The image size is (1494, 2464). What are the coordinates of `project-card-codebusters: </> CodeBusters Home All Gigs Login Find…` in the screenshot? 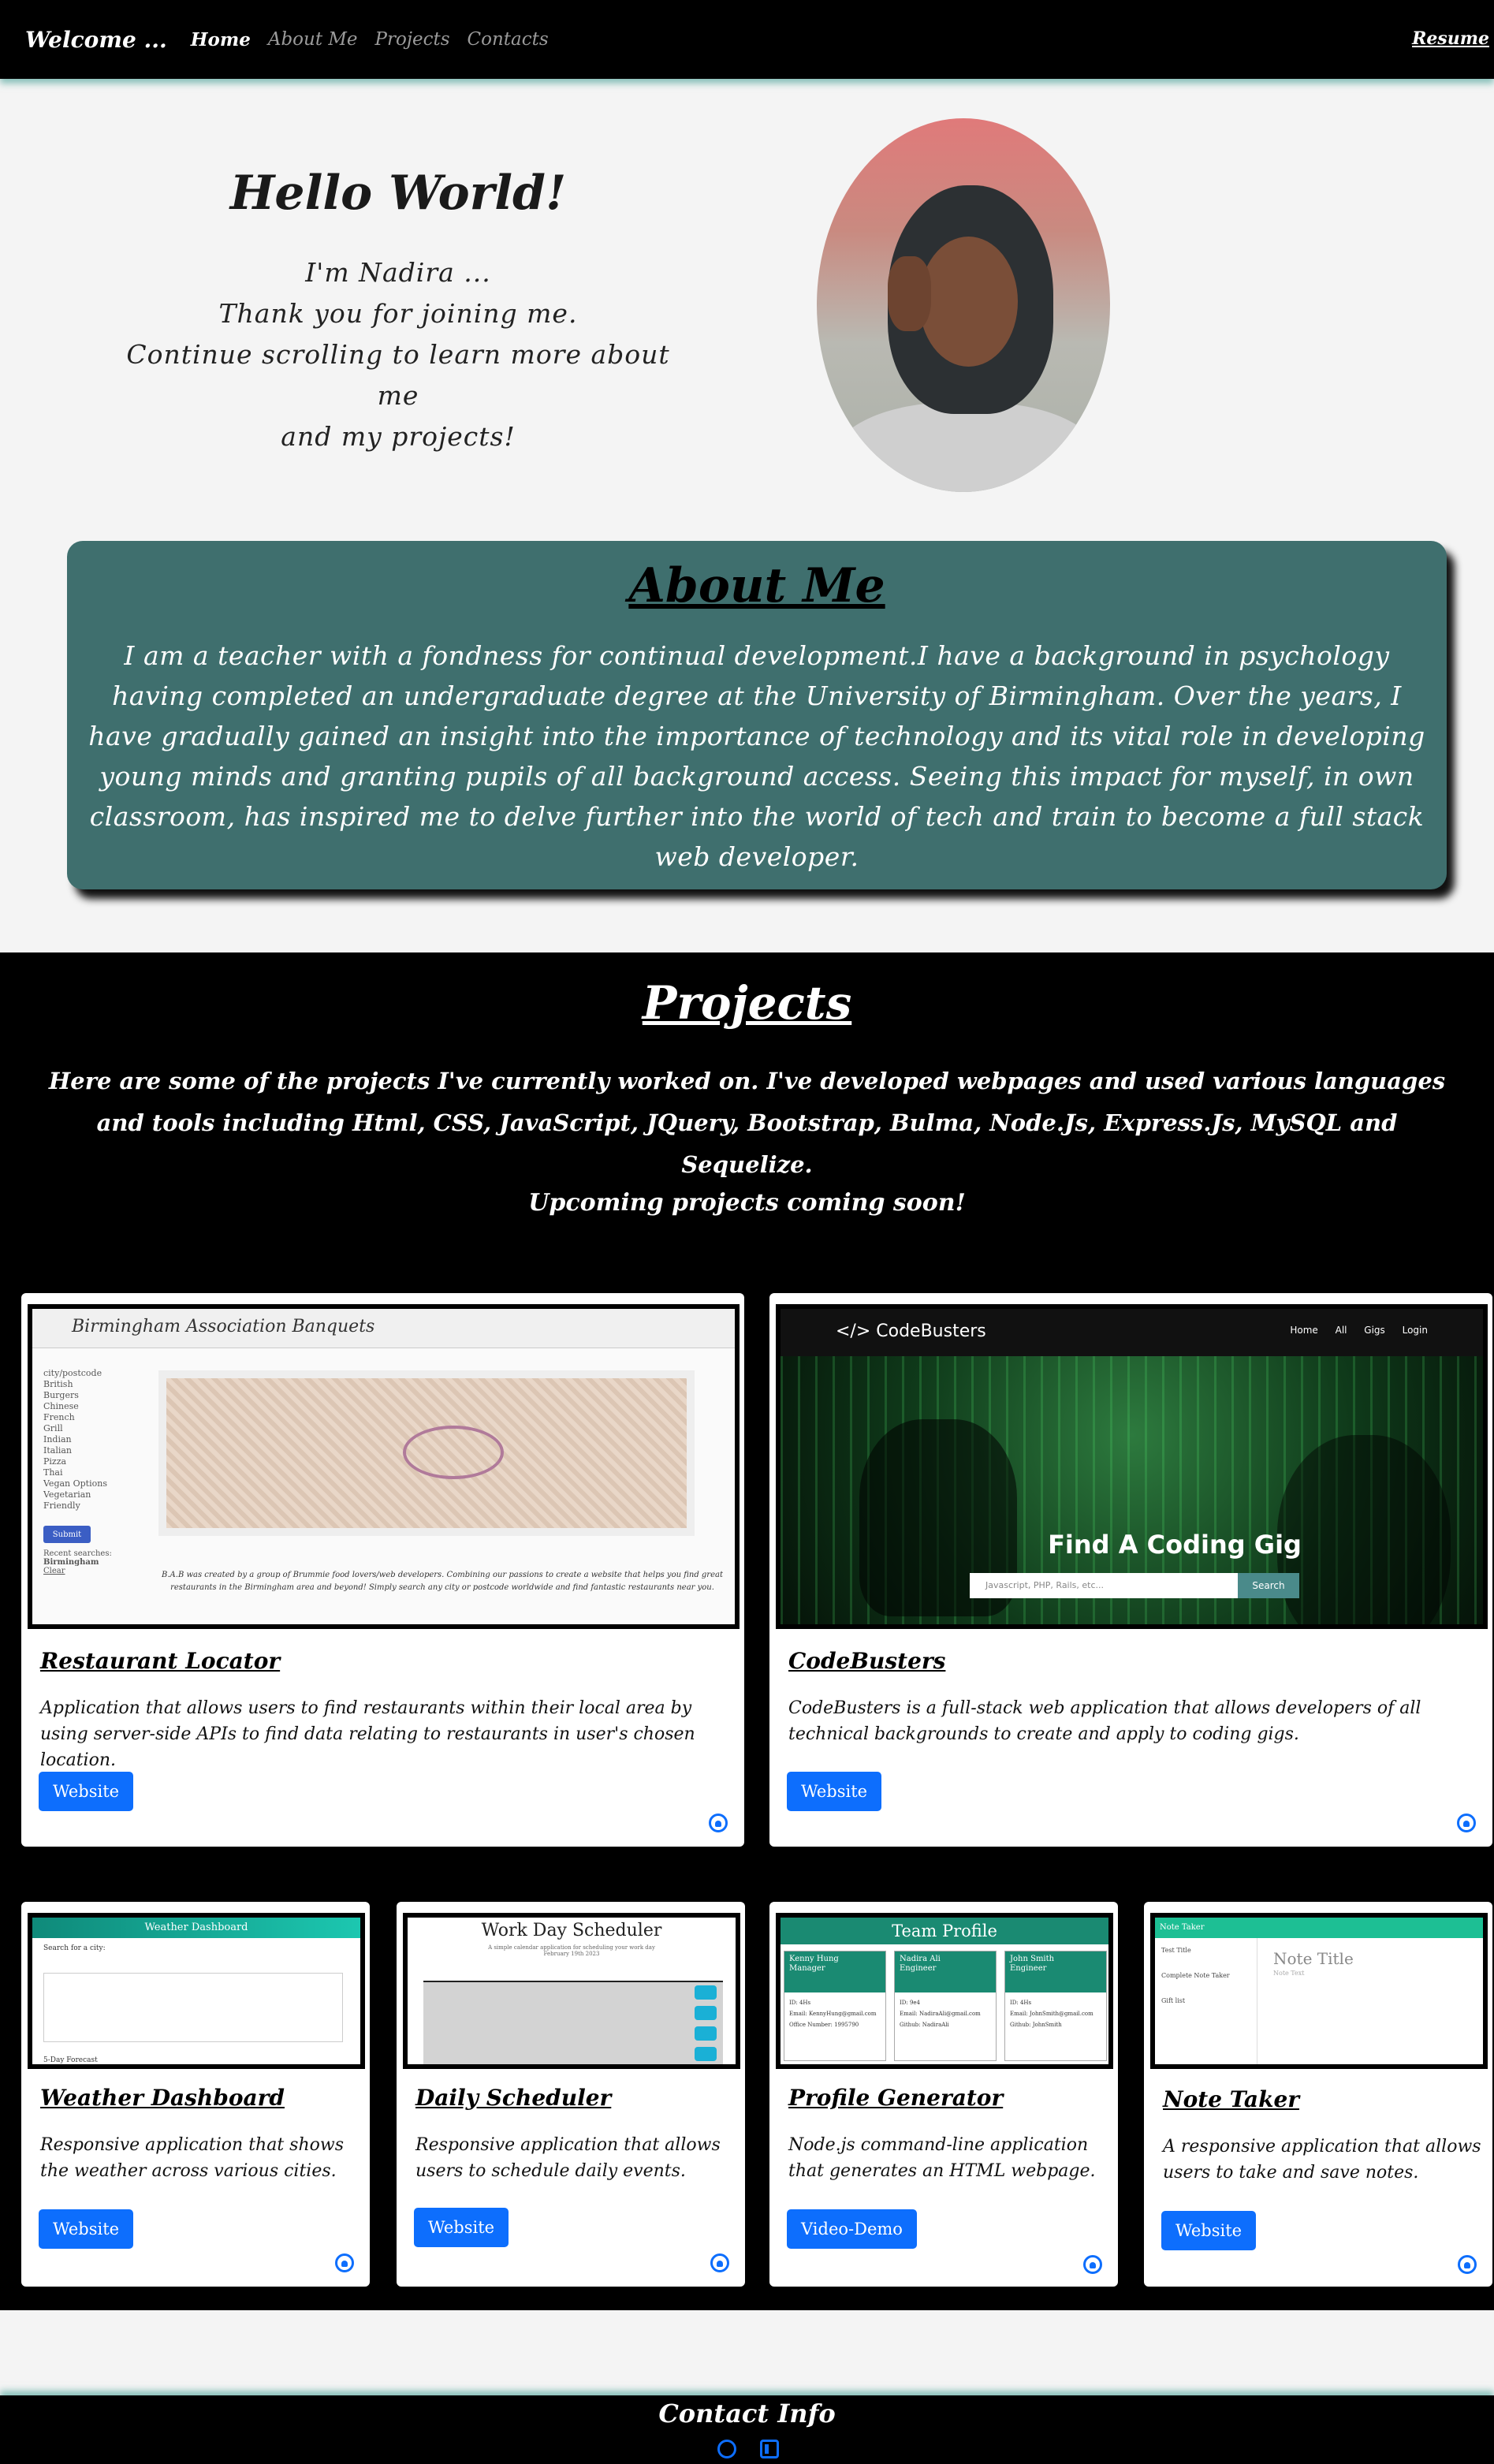 It's located at (1130, 1570).